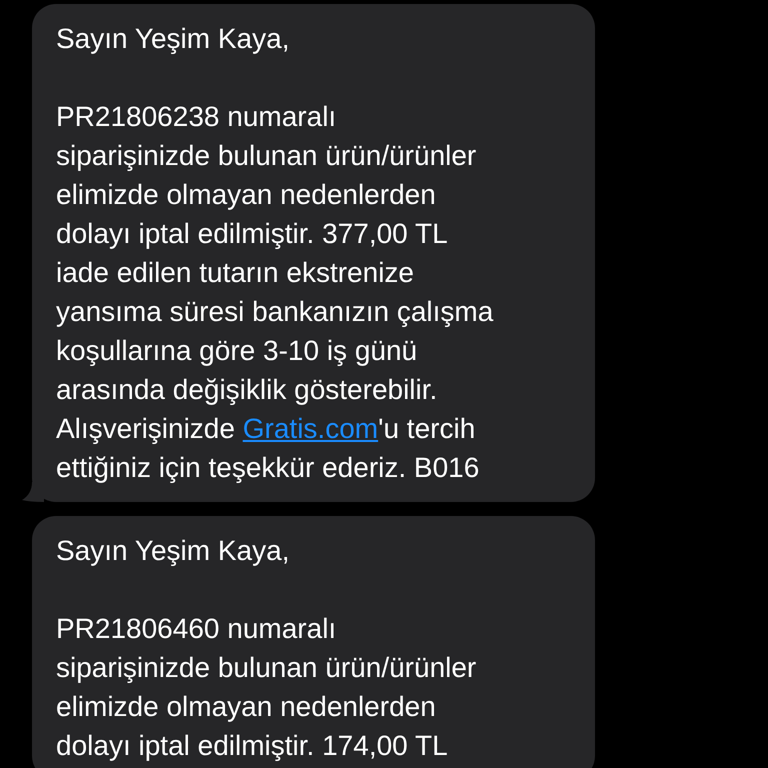 Image resolution: width=768 pixels, height=768 pixels. Describe the element at coordinates (267, 687) in the screenshot. I see `message-text: PR21806460 numaralı siparişinizde bulunan ürün/ürünler elimizde olmayan nedenlerden dolayı iptal edilmiştir. 174,00 TL` at that location.